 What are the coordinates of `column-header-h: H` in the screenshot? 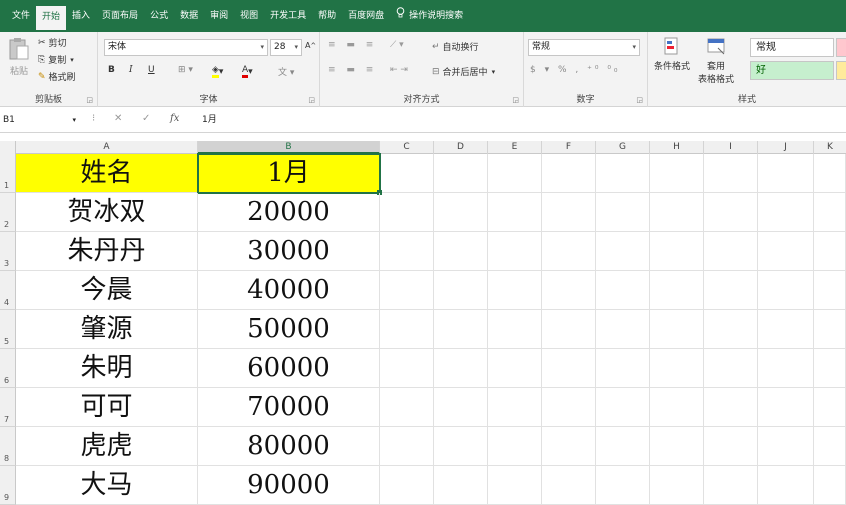 It's located at (677, 147).